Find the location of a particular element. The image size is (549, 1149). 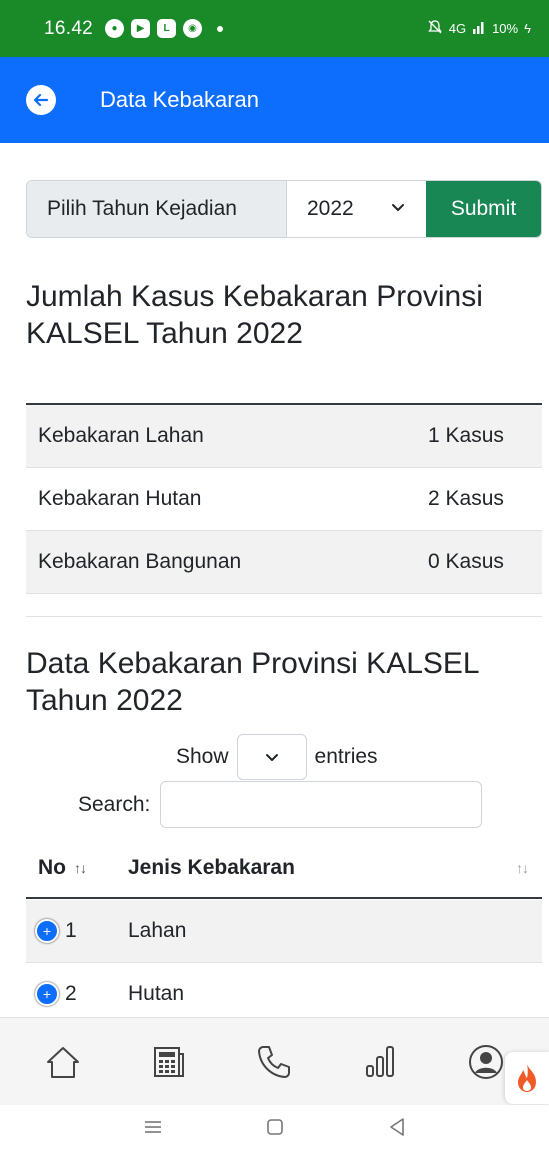

search-input is located at coordinates (321, 804).